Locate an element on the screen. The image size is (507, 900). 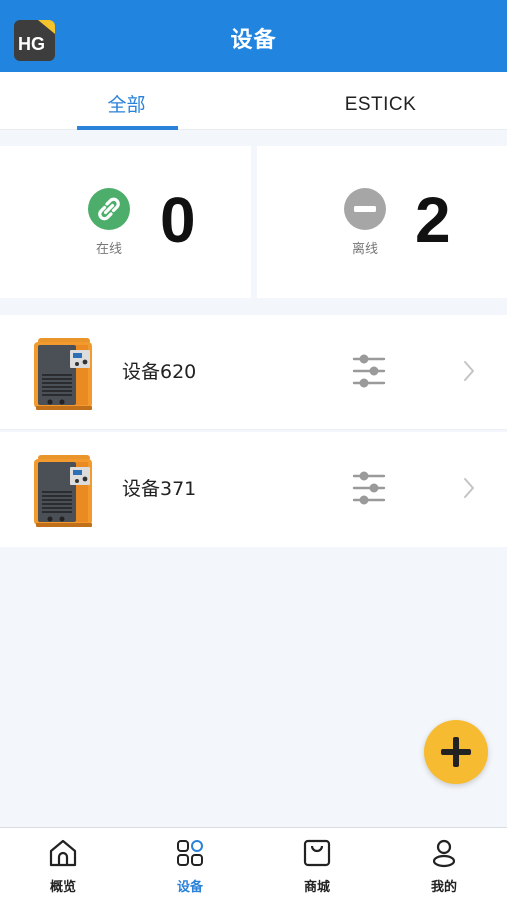
active-tab-indicator is located at coordinates (127, 128).